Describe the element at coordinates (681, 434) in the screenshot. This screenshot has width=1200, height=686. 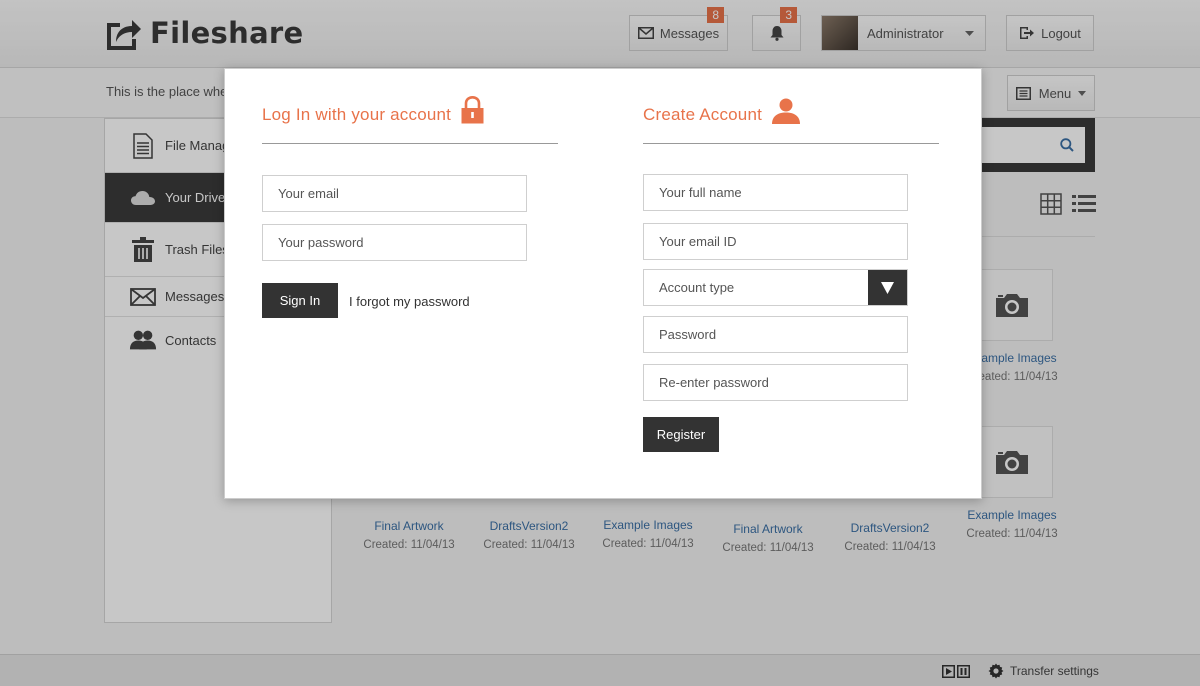
I see `register-button: Register` at that location.